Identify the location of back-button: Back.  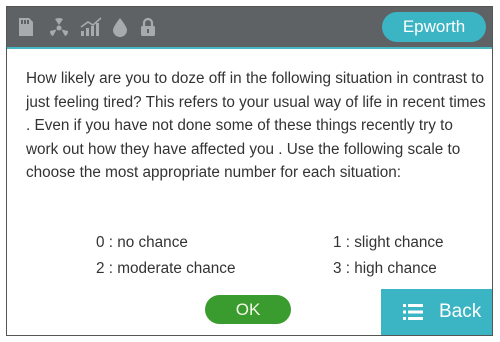
(436, 312).